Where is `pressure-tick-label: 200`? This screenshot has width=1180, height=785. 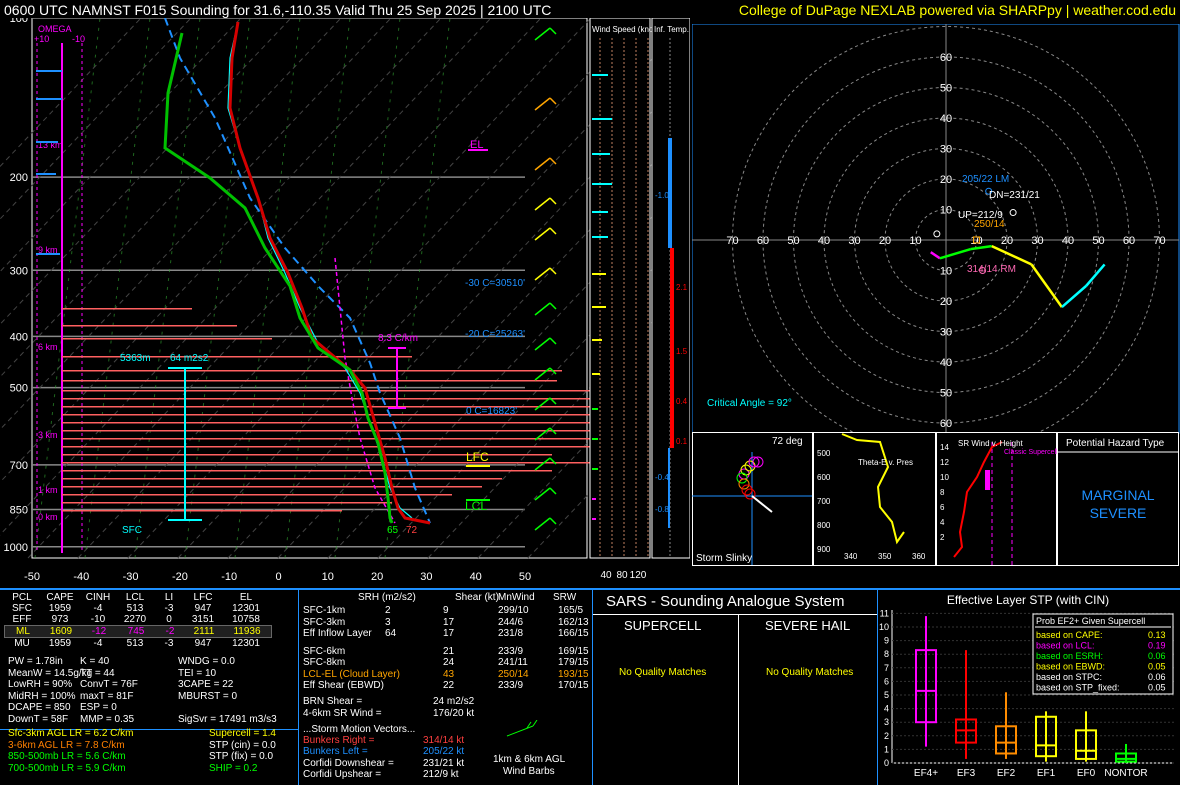
pressure-tick-label: 200 is located at coordinates (19, 178).